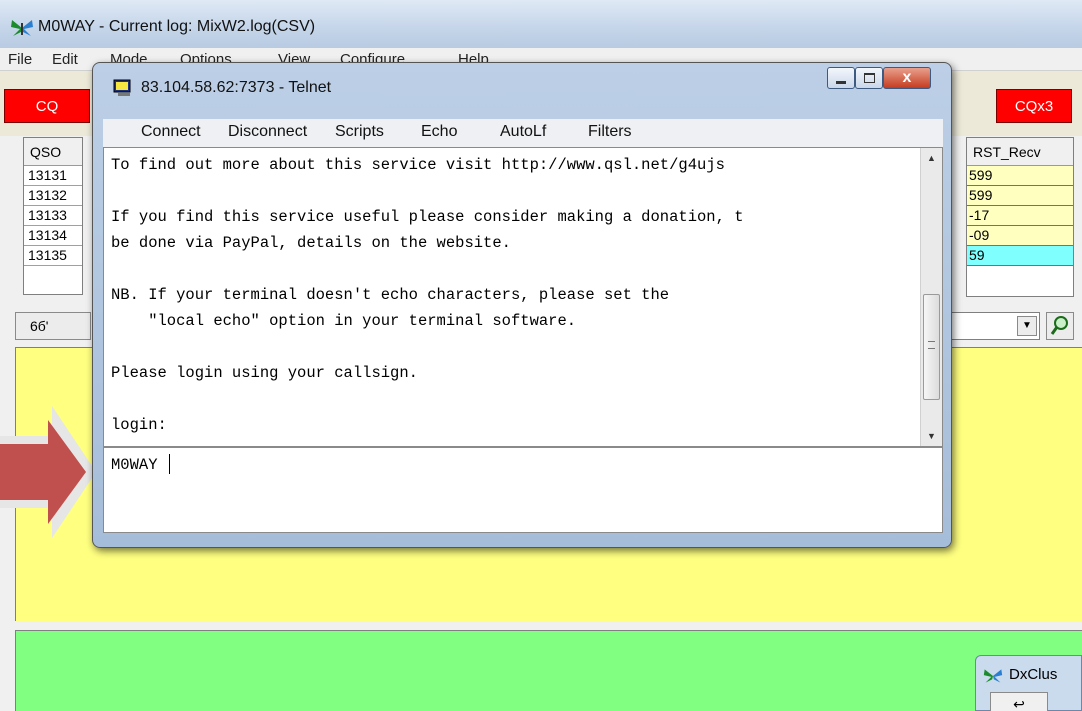 Image resolution: width=1082 pixels, height=711 pixels. I want to click on dxcluster-window: DxClus ↩, so click(1028, 683).